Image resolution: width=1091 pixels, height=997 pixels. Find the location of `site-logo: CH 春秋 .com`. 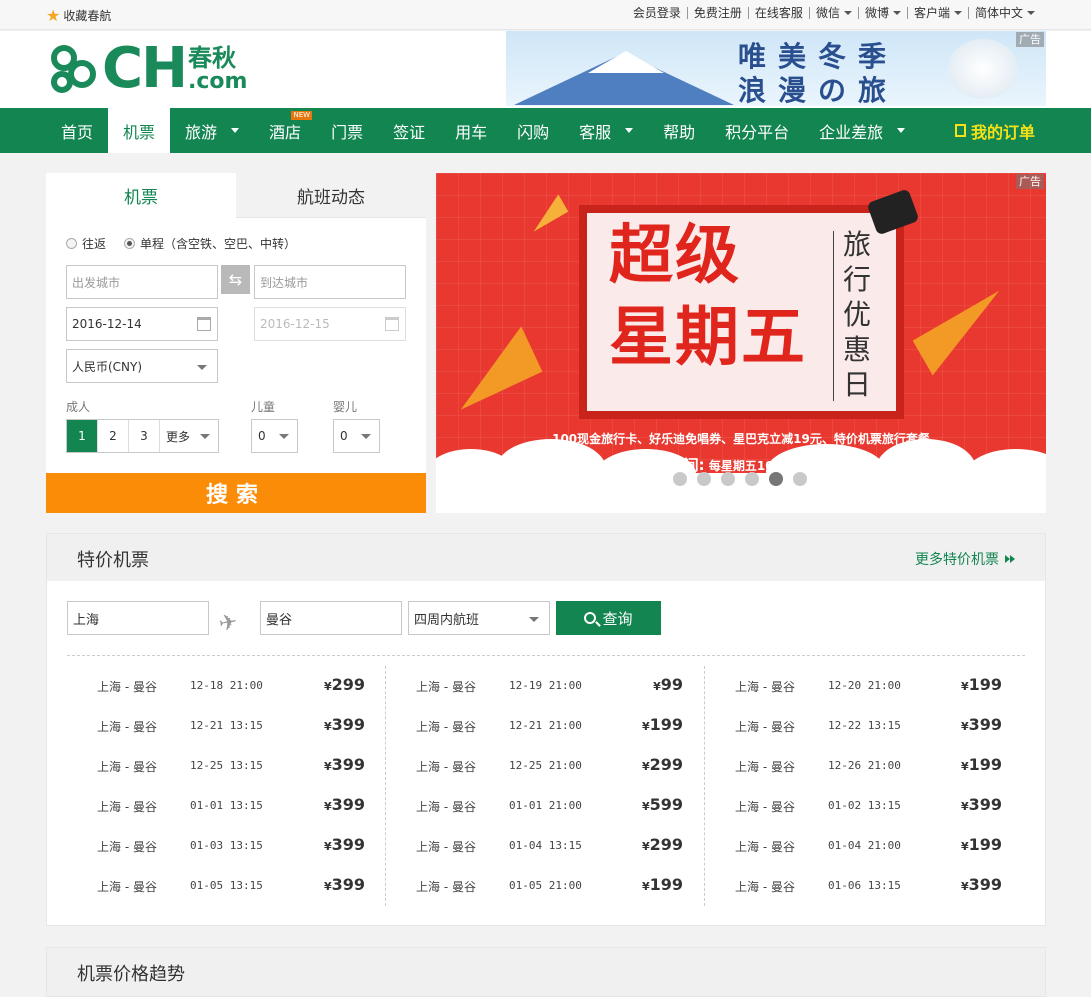

site-logo: CH 春秋 .com is located at coordinates (148, 69).